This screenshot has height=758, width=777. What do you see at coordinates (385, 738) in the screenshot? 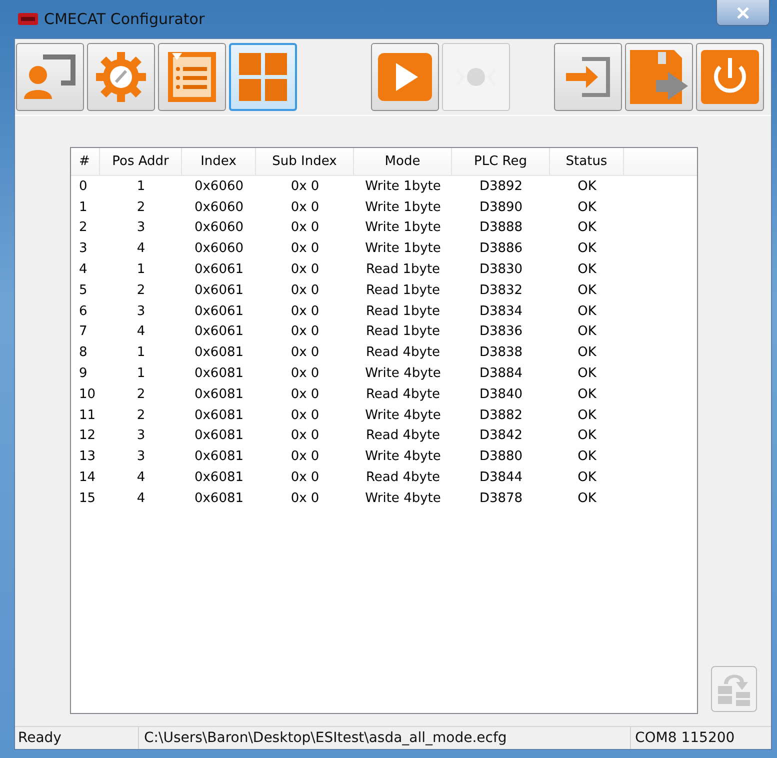
I see `file-path: C:\Users\Baron\Desktop\ESItest\asda_all_mode.ecfg` at bounding box center [385, 738].